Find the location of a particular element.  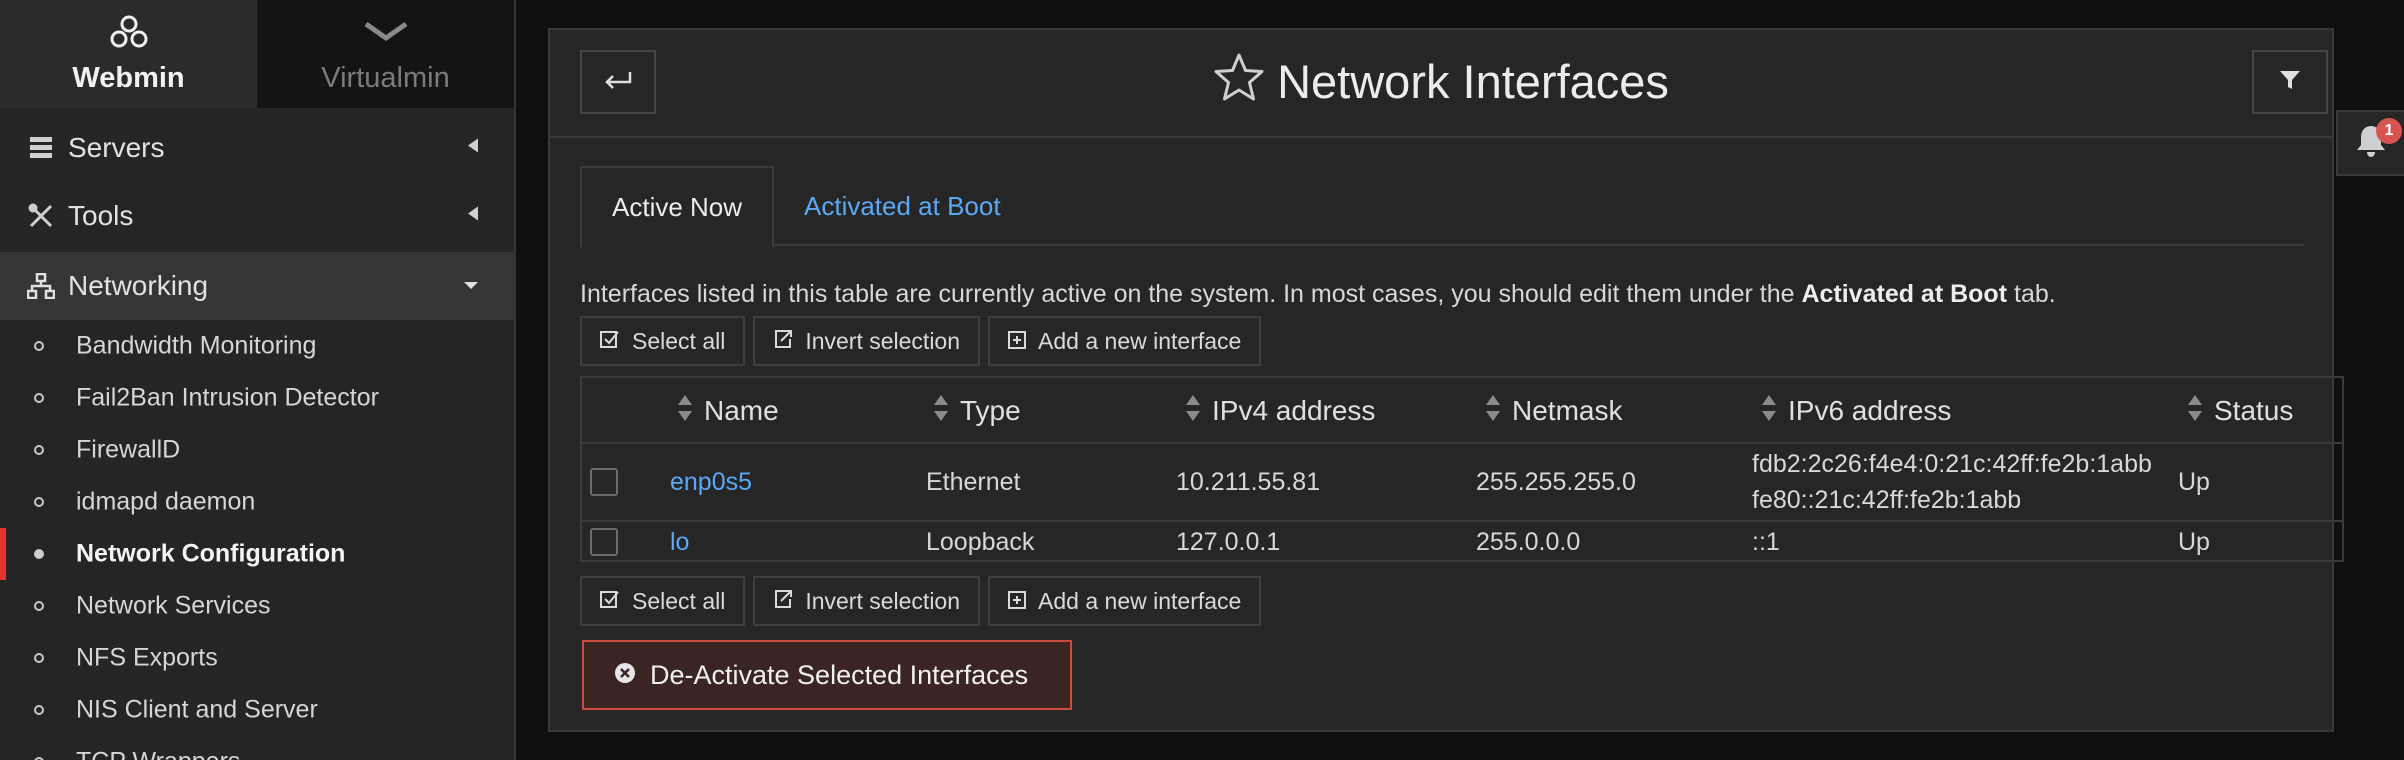

filter-button is located at coordinates (2290, 82).